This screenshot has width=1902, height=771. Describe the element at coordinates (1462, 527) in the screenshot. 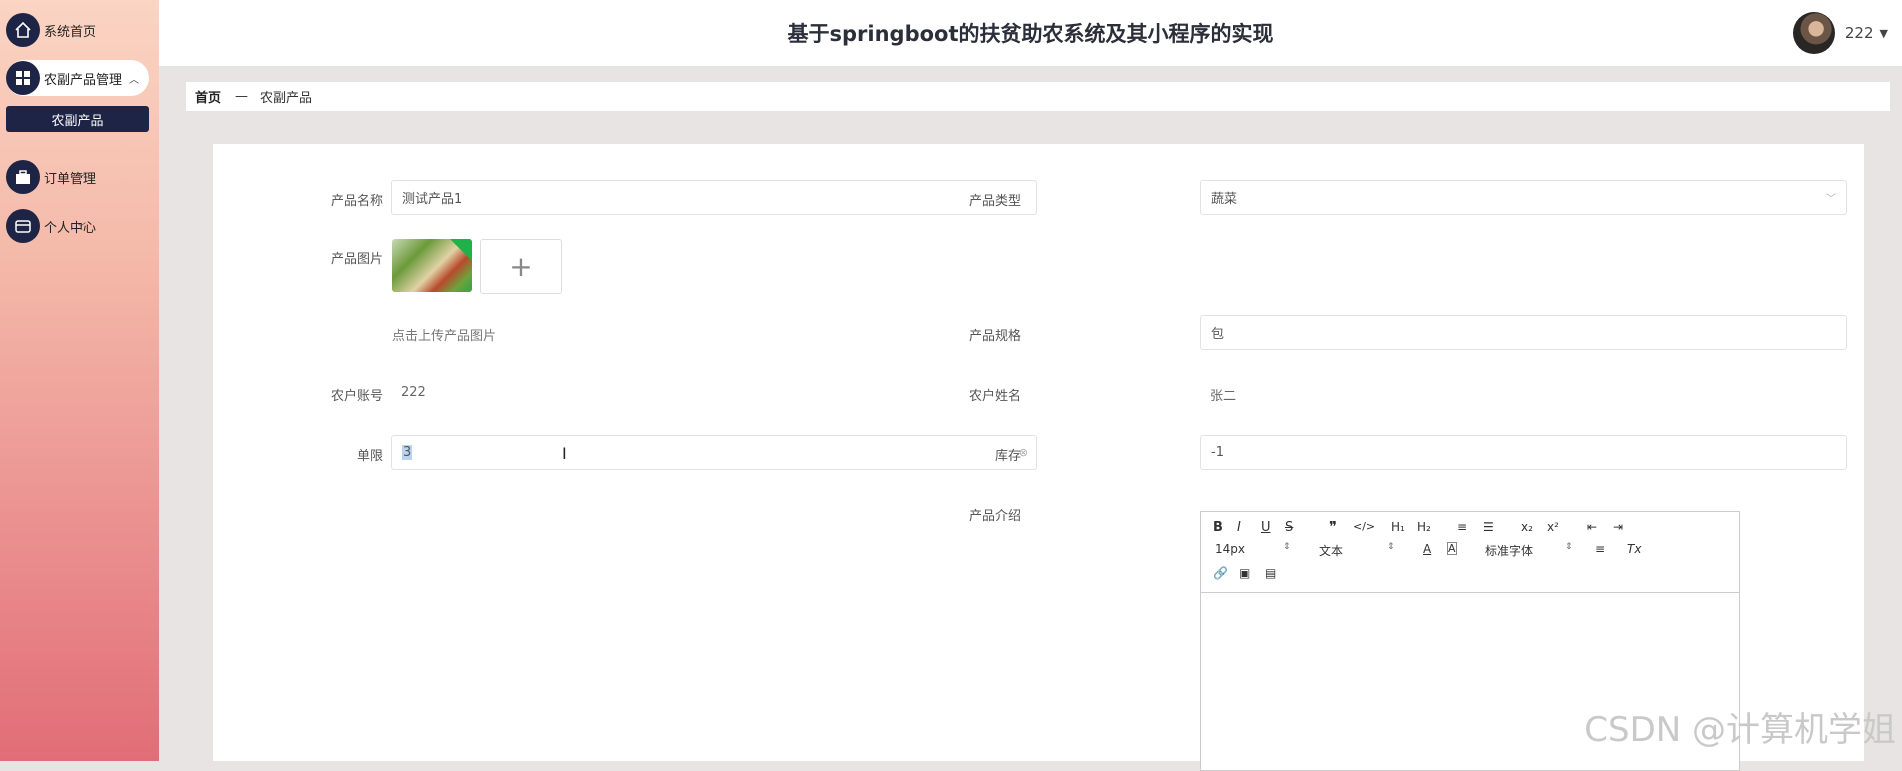

I see `ordered-list-icon: ≡` at that location.